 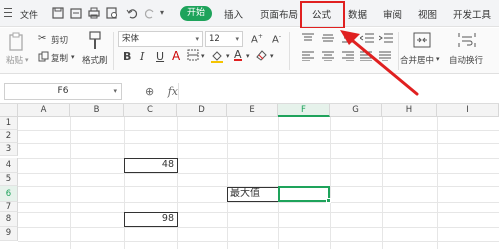 What do you see at coordinates (348, 57) in the screenshot?
I see `align-right-icon` at bounding box center [348, 57].